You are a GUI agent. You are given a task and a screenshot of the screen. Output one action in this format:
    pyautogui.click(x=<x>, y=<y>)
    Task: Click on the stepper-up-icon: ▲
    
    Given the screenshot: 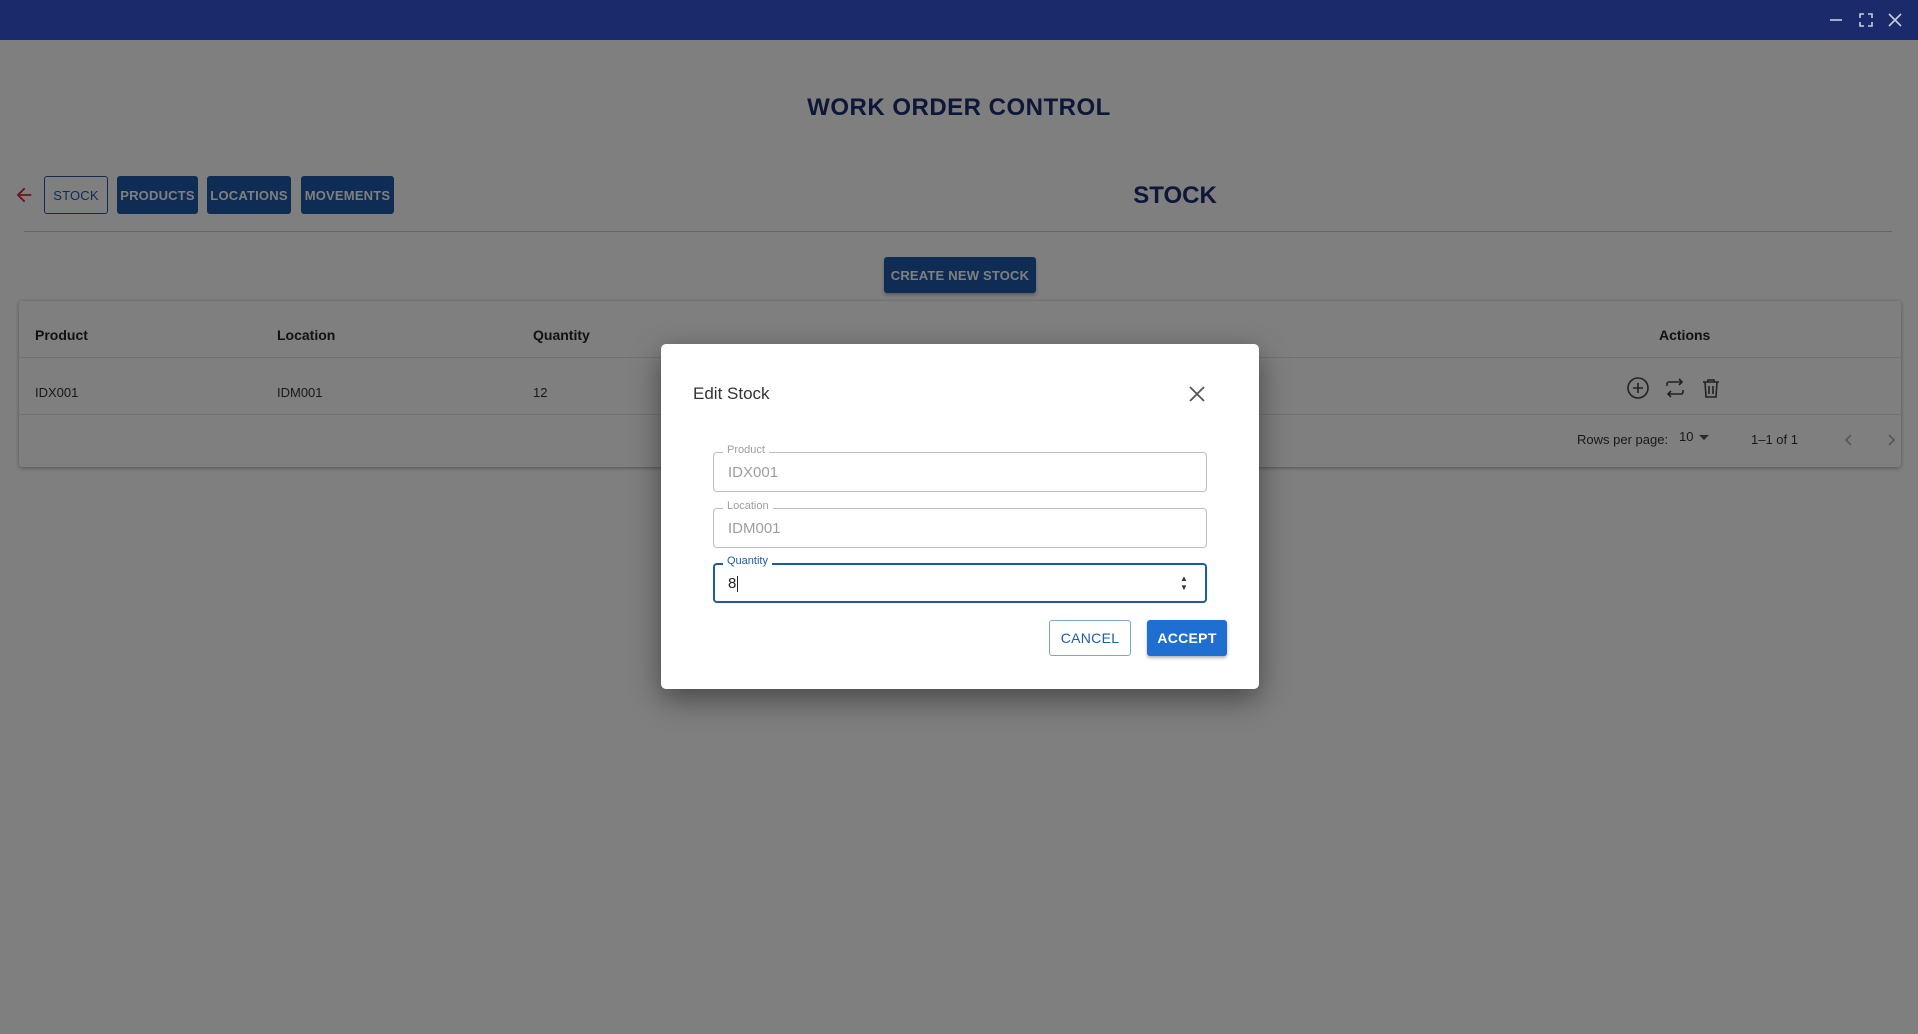 What is the action you would take?
    pyautogui.click(x=1184, y=578)
    